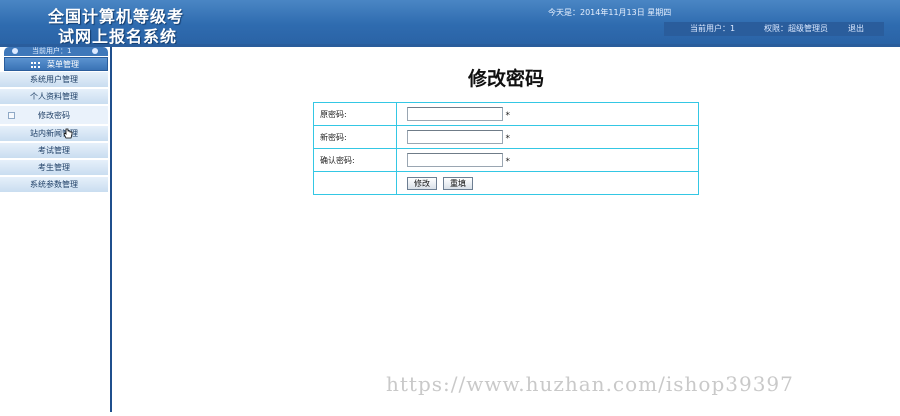 This screenshot has width=900, height=416. Describe the element at coordinates (15, 51) in the screenshot. I see `home-icon` at that location.